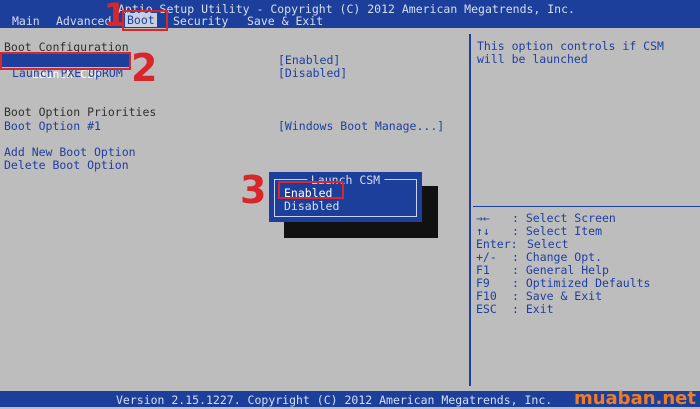  What do you see at coordinates (564, 218) in the screenshot?
I see `key-desc-select-screen: : Select Screen` at bounding box center [564, 218].